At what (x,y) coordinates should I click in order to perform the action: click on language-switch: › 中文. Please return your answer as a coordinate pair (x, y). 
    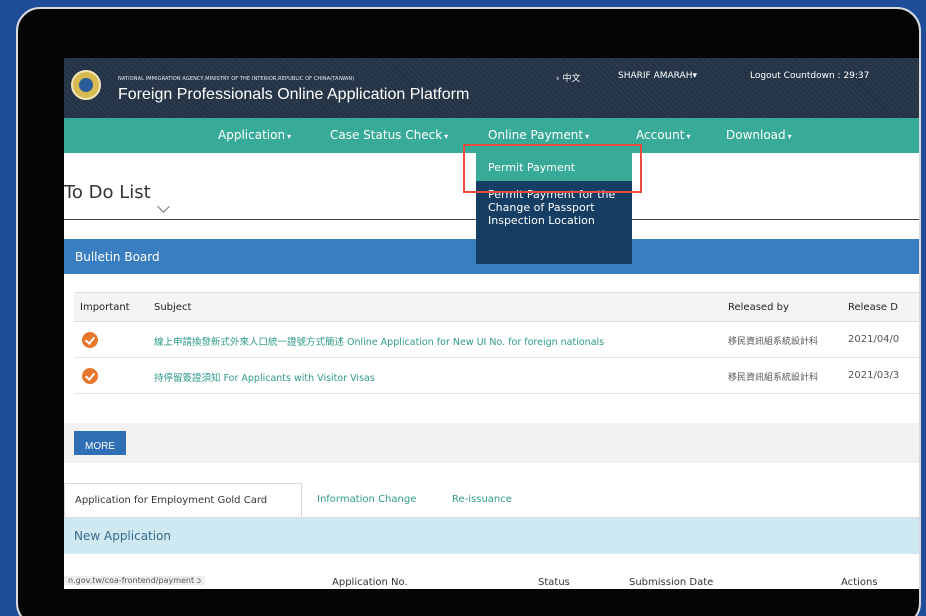
    Looking at the image, I should click on (568, 77).